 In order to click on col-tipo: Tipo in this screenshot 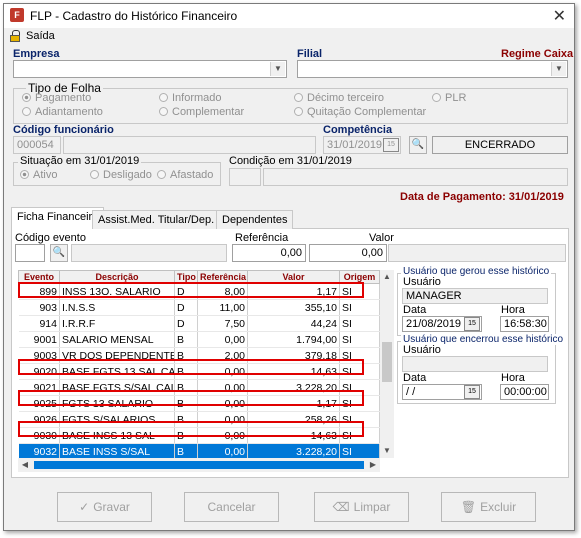, I will do `click(186, 277)`.